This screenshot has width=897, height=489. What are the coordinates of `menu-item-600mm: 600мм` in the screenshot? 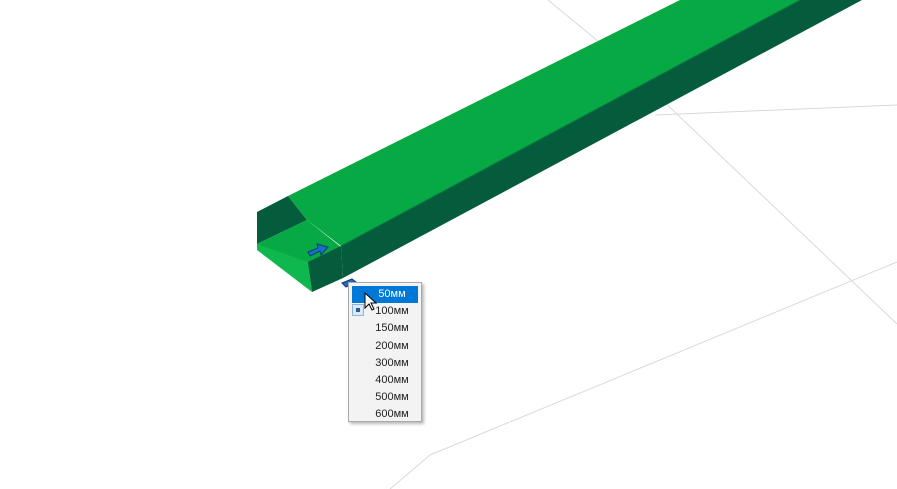 It's located at (385, 414).